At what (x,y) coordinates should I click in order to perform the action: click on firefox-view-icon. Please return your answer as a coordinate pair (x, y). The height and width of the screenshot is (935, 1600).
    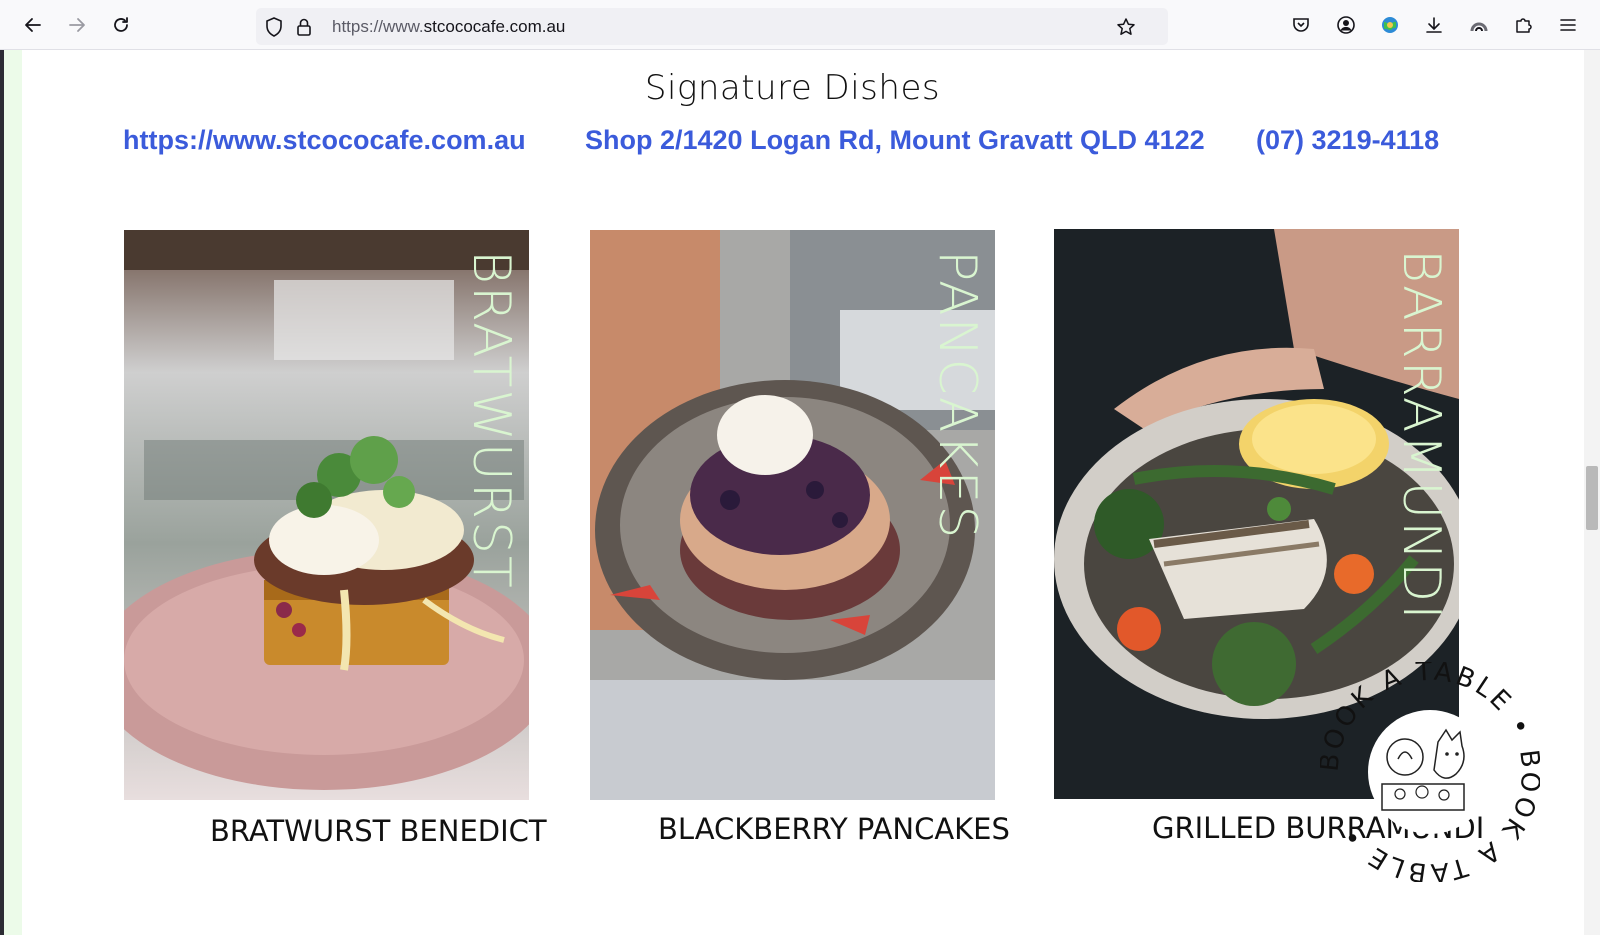
    Looking at the image, I should click on (1479, 25).